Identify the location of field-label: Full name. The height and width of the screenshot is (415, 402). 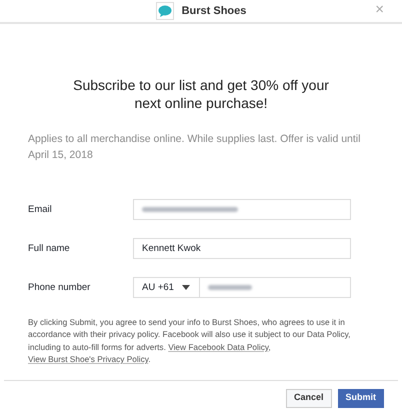
(49, 249).